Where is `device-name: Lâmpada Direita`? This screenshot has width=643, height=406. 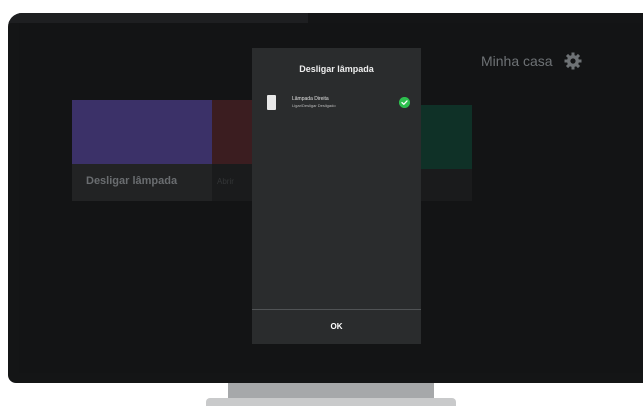
device-name: Lâmpada Direita is located at coordinates (310, 99).